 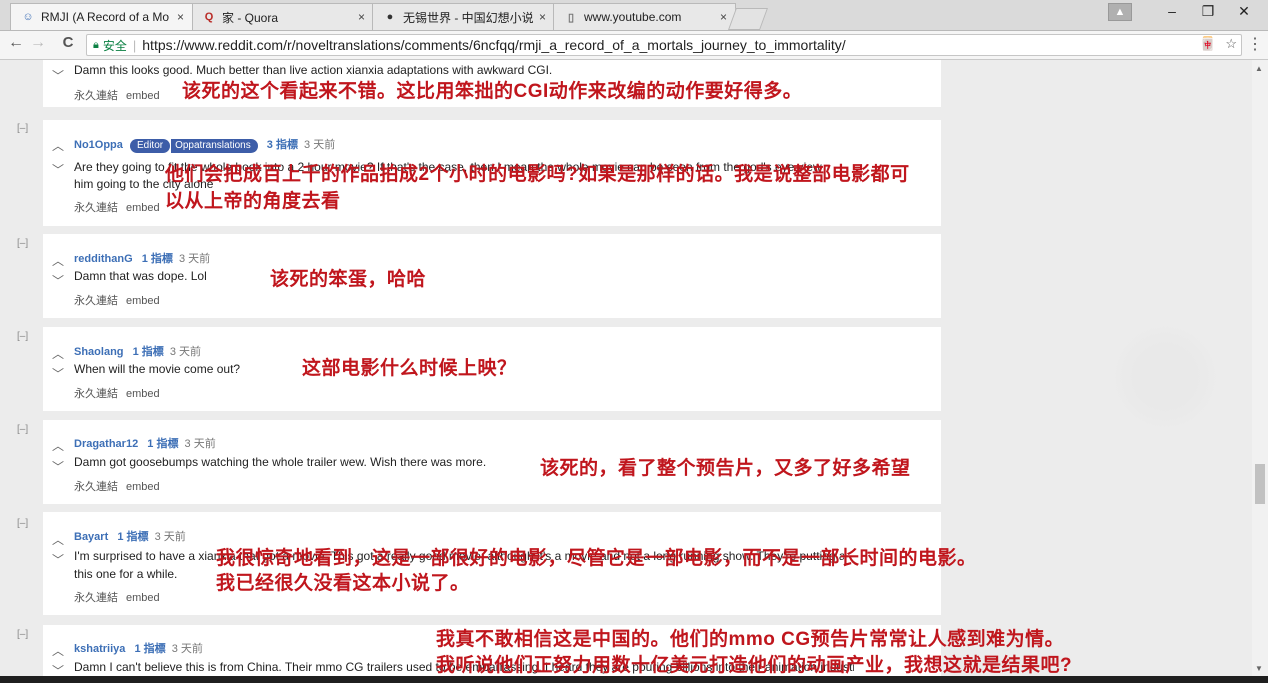 What do you see at coordinates (105, 17) in the screenshot?
I see `tab-title: RMJI (A Record of a Mo` at bounding box center [105, 17].